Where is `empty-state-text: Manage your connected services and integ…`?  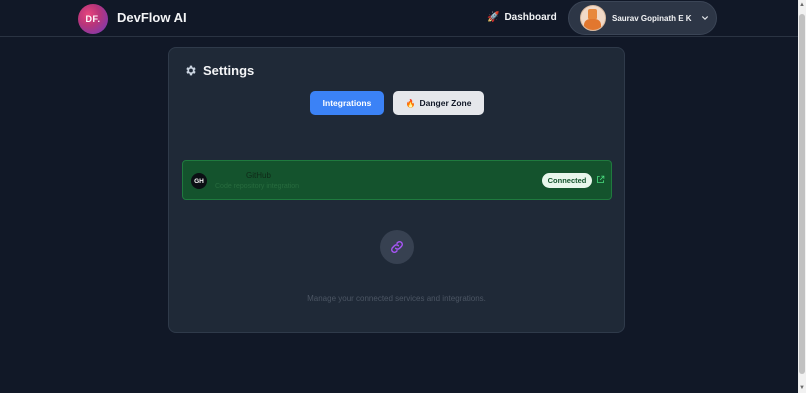
empty-state-text: Manage your connected services and integ… is located at coordinates (396, 298).